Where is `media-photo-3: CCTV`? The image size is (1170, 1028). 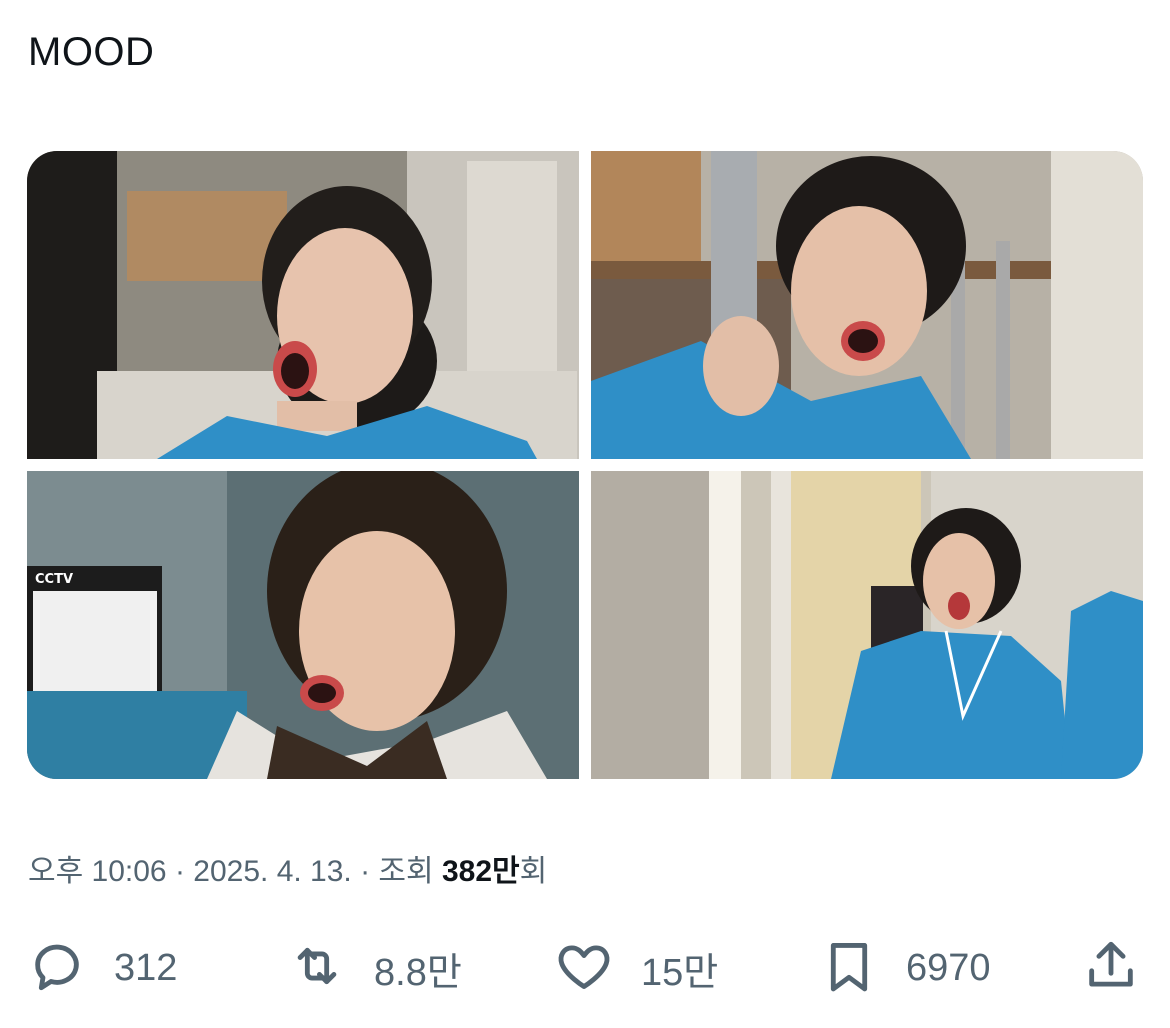
media-photo-3: CCTV is located at coordinates (303, 625).